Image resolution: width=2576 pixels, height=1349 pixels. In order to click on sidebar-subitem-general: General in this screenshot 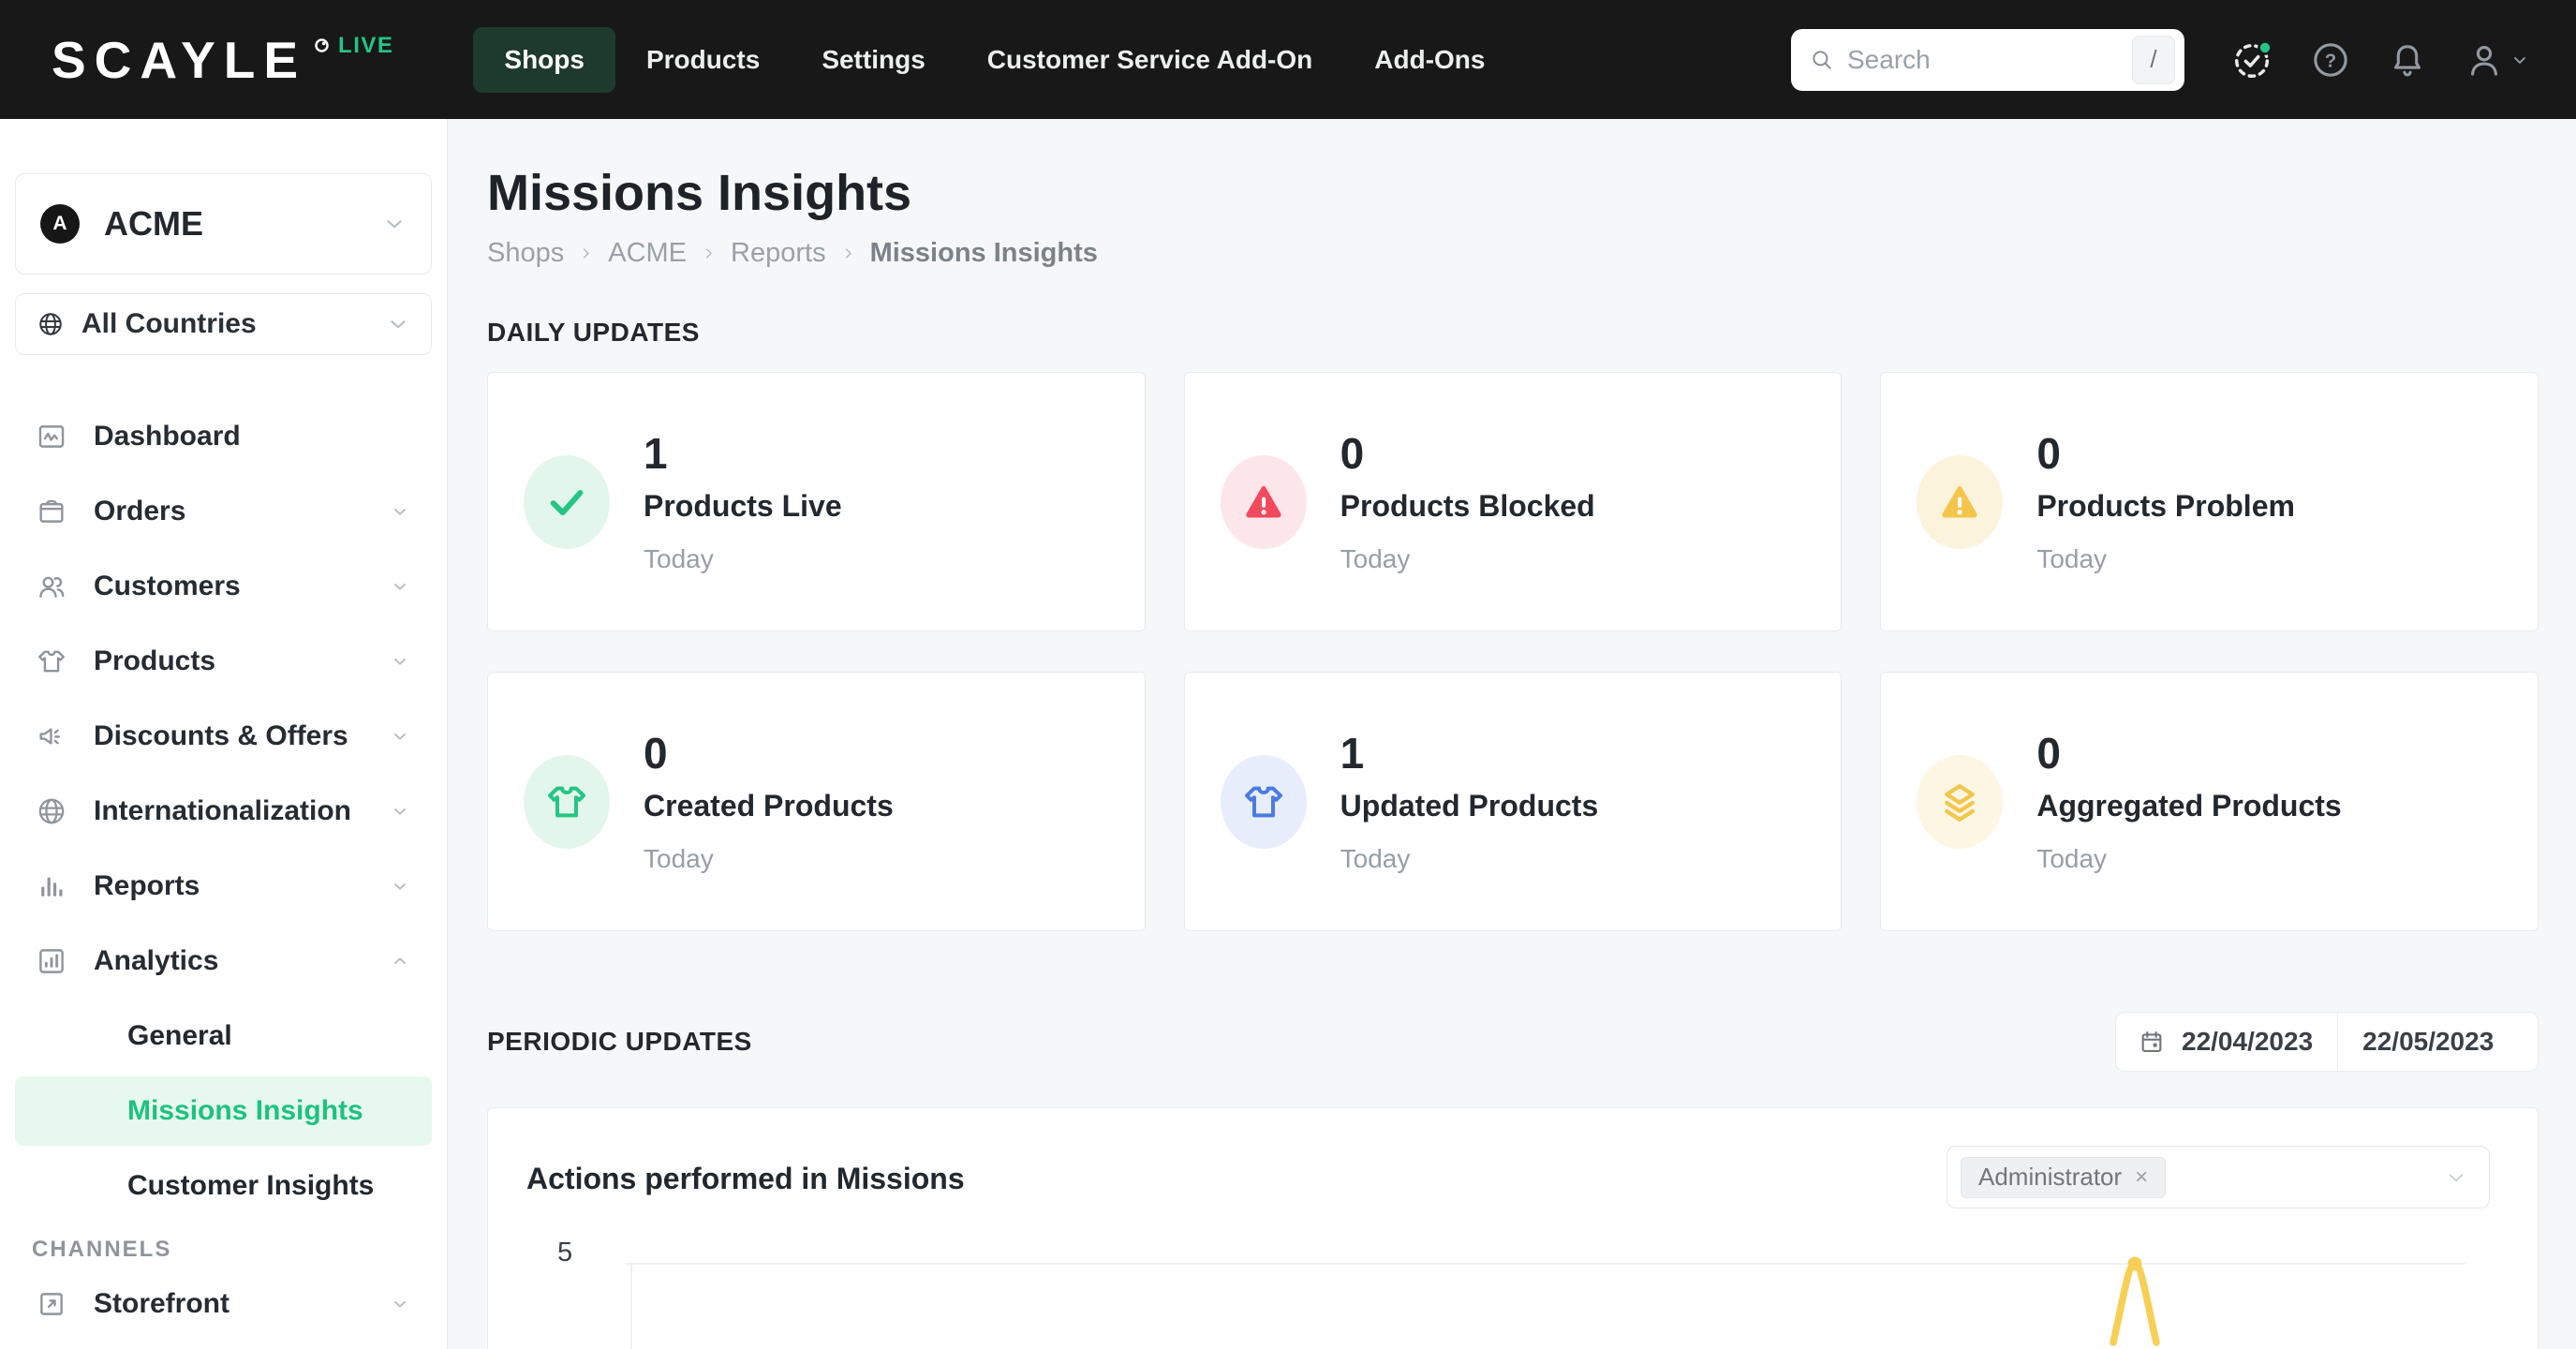, I will do `click(223, 1036)`.